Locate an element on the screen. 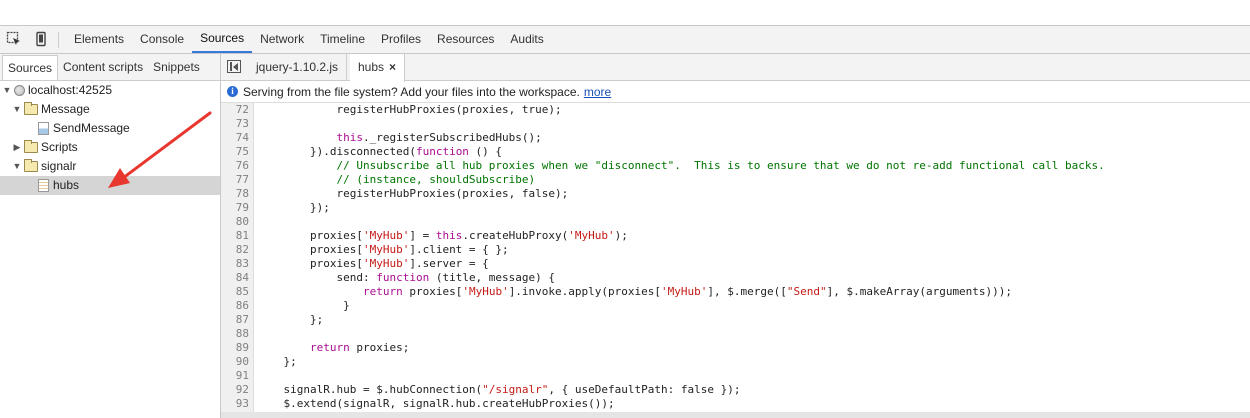  line-number: 83 is located at coordinates (235, 264).